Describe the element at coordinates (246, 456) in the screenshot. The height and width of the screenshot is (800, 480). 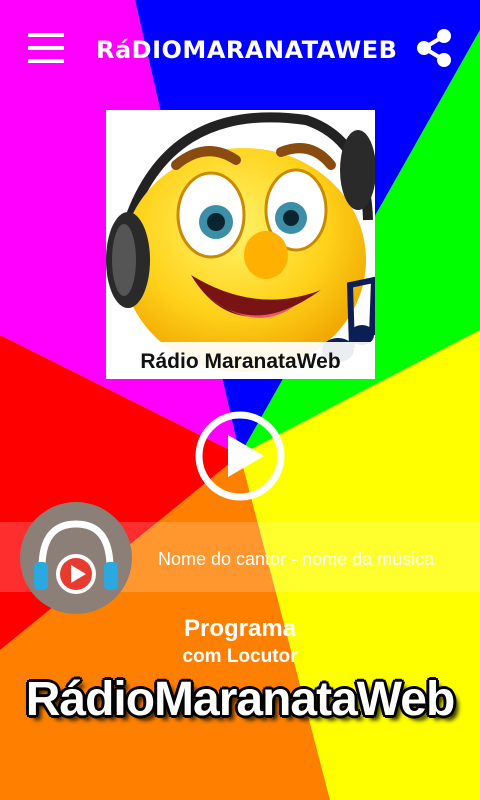
I see `play-icon` at that location.